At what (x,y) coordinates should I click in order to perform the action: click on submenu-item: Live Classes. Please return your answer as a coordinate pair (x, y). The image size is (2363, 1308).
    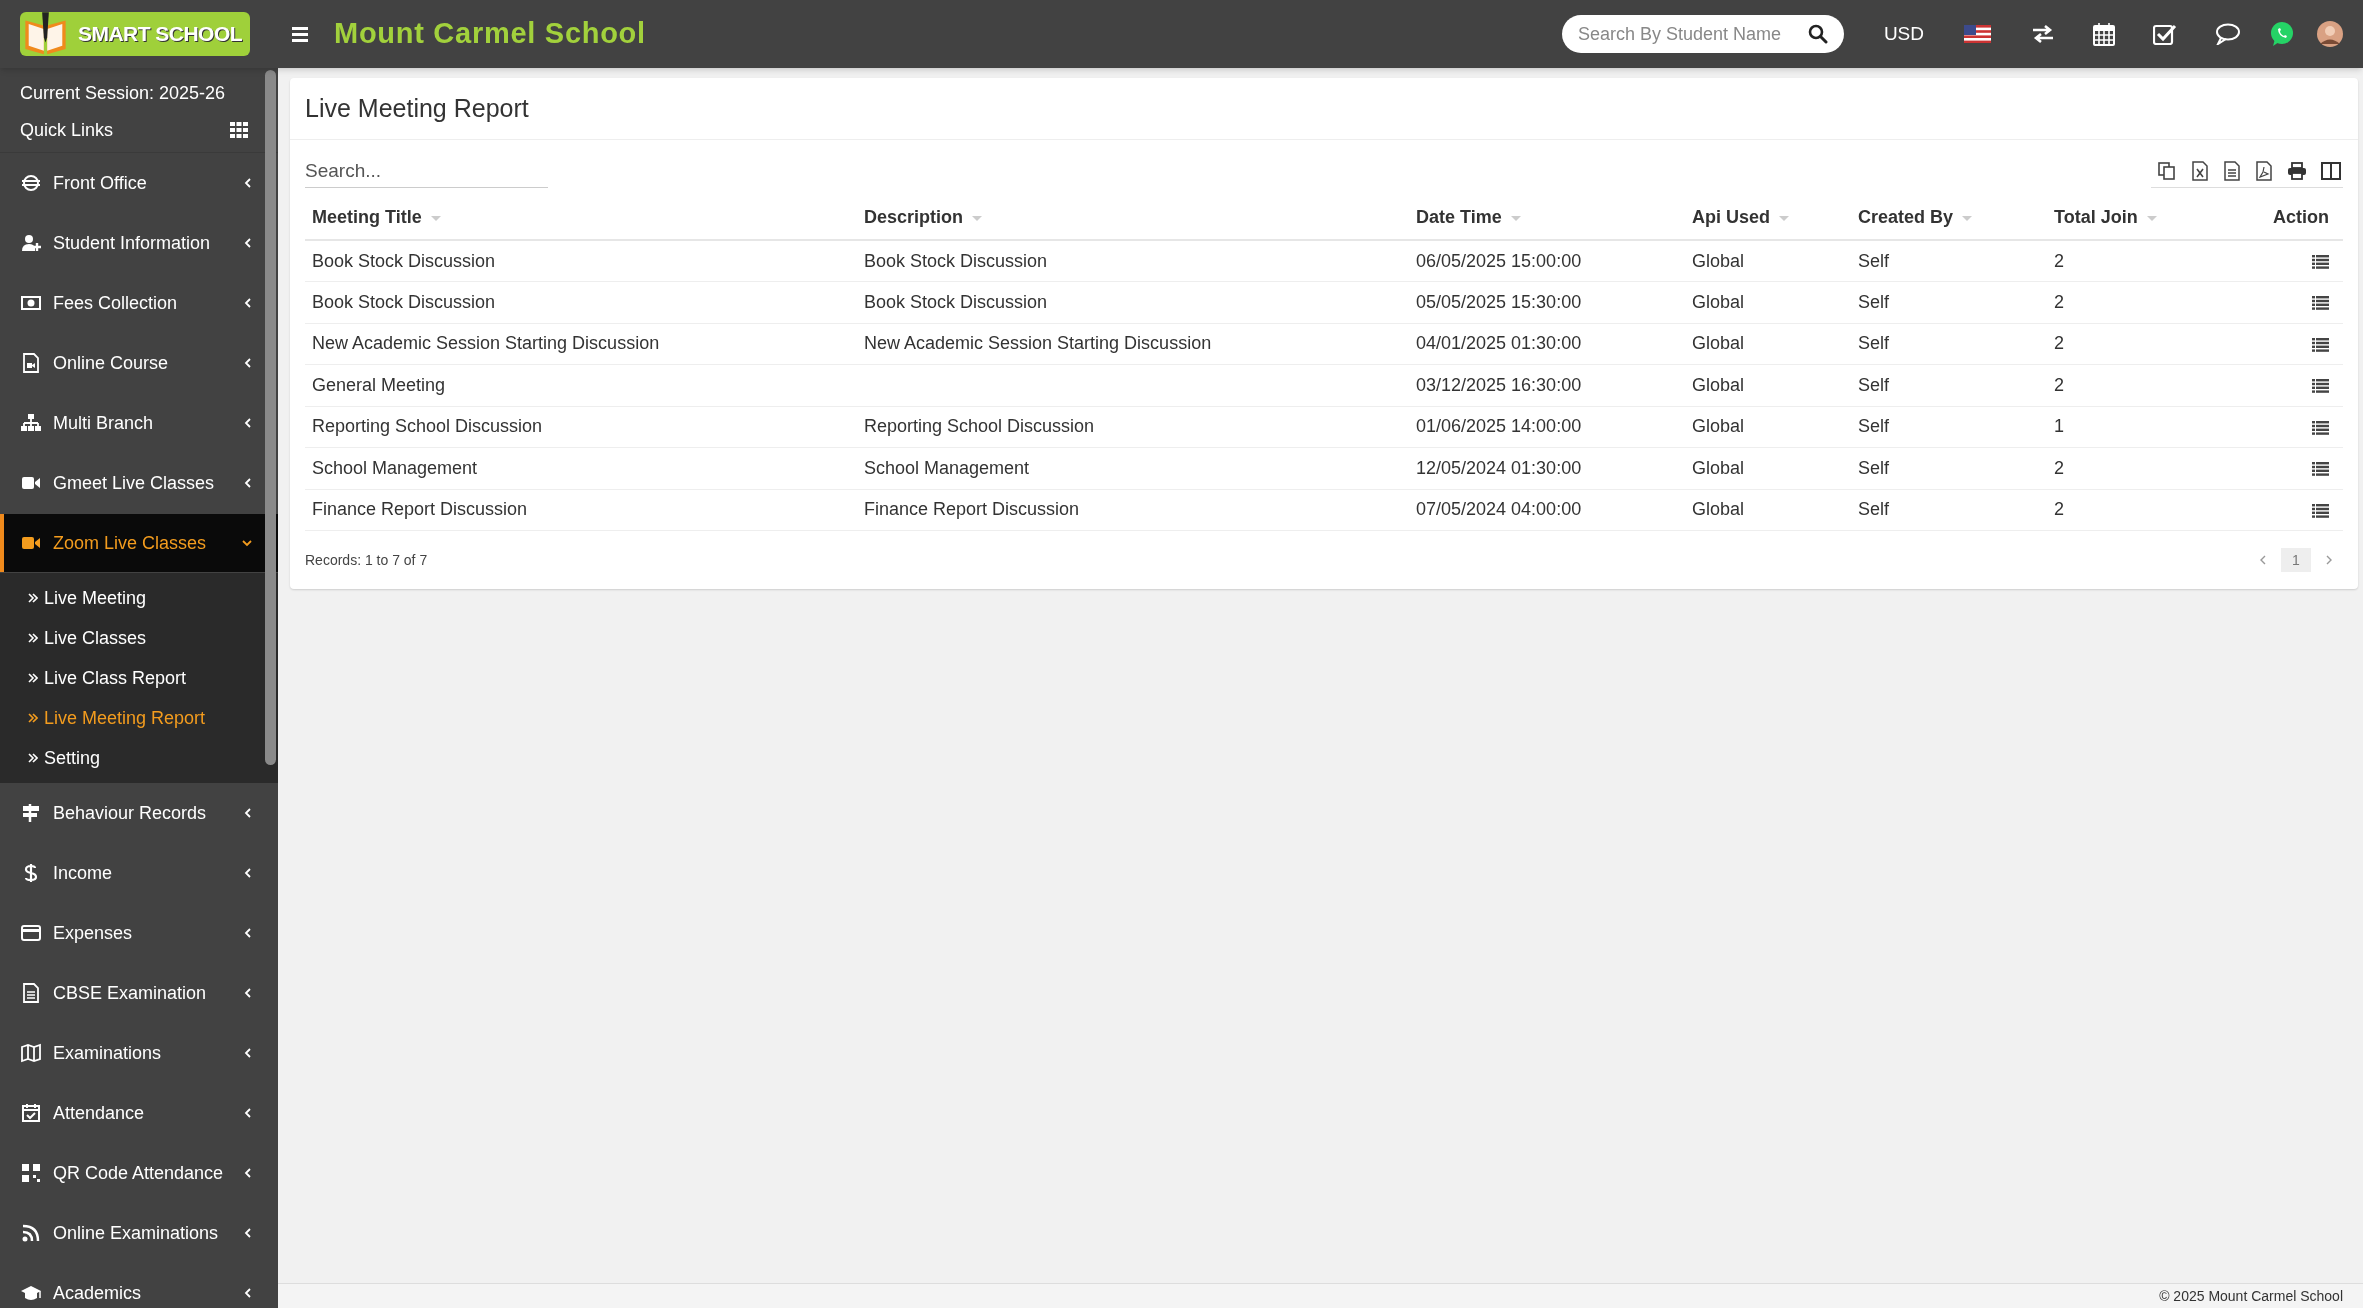
    Looking at the image, I should click on (131, 638).